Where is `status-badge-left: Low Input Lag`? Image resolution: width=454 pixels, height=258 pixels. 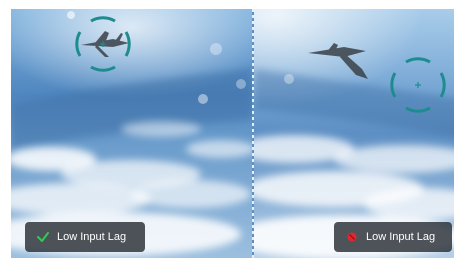
status-badge-left: Low Input Lag is located at coordinates (85, 237).